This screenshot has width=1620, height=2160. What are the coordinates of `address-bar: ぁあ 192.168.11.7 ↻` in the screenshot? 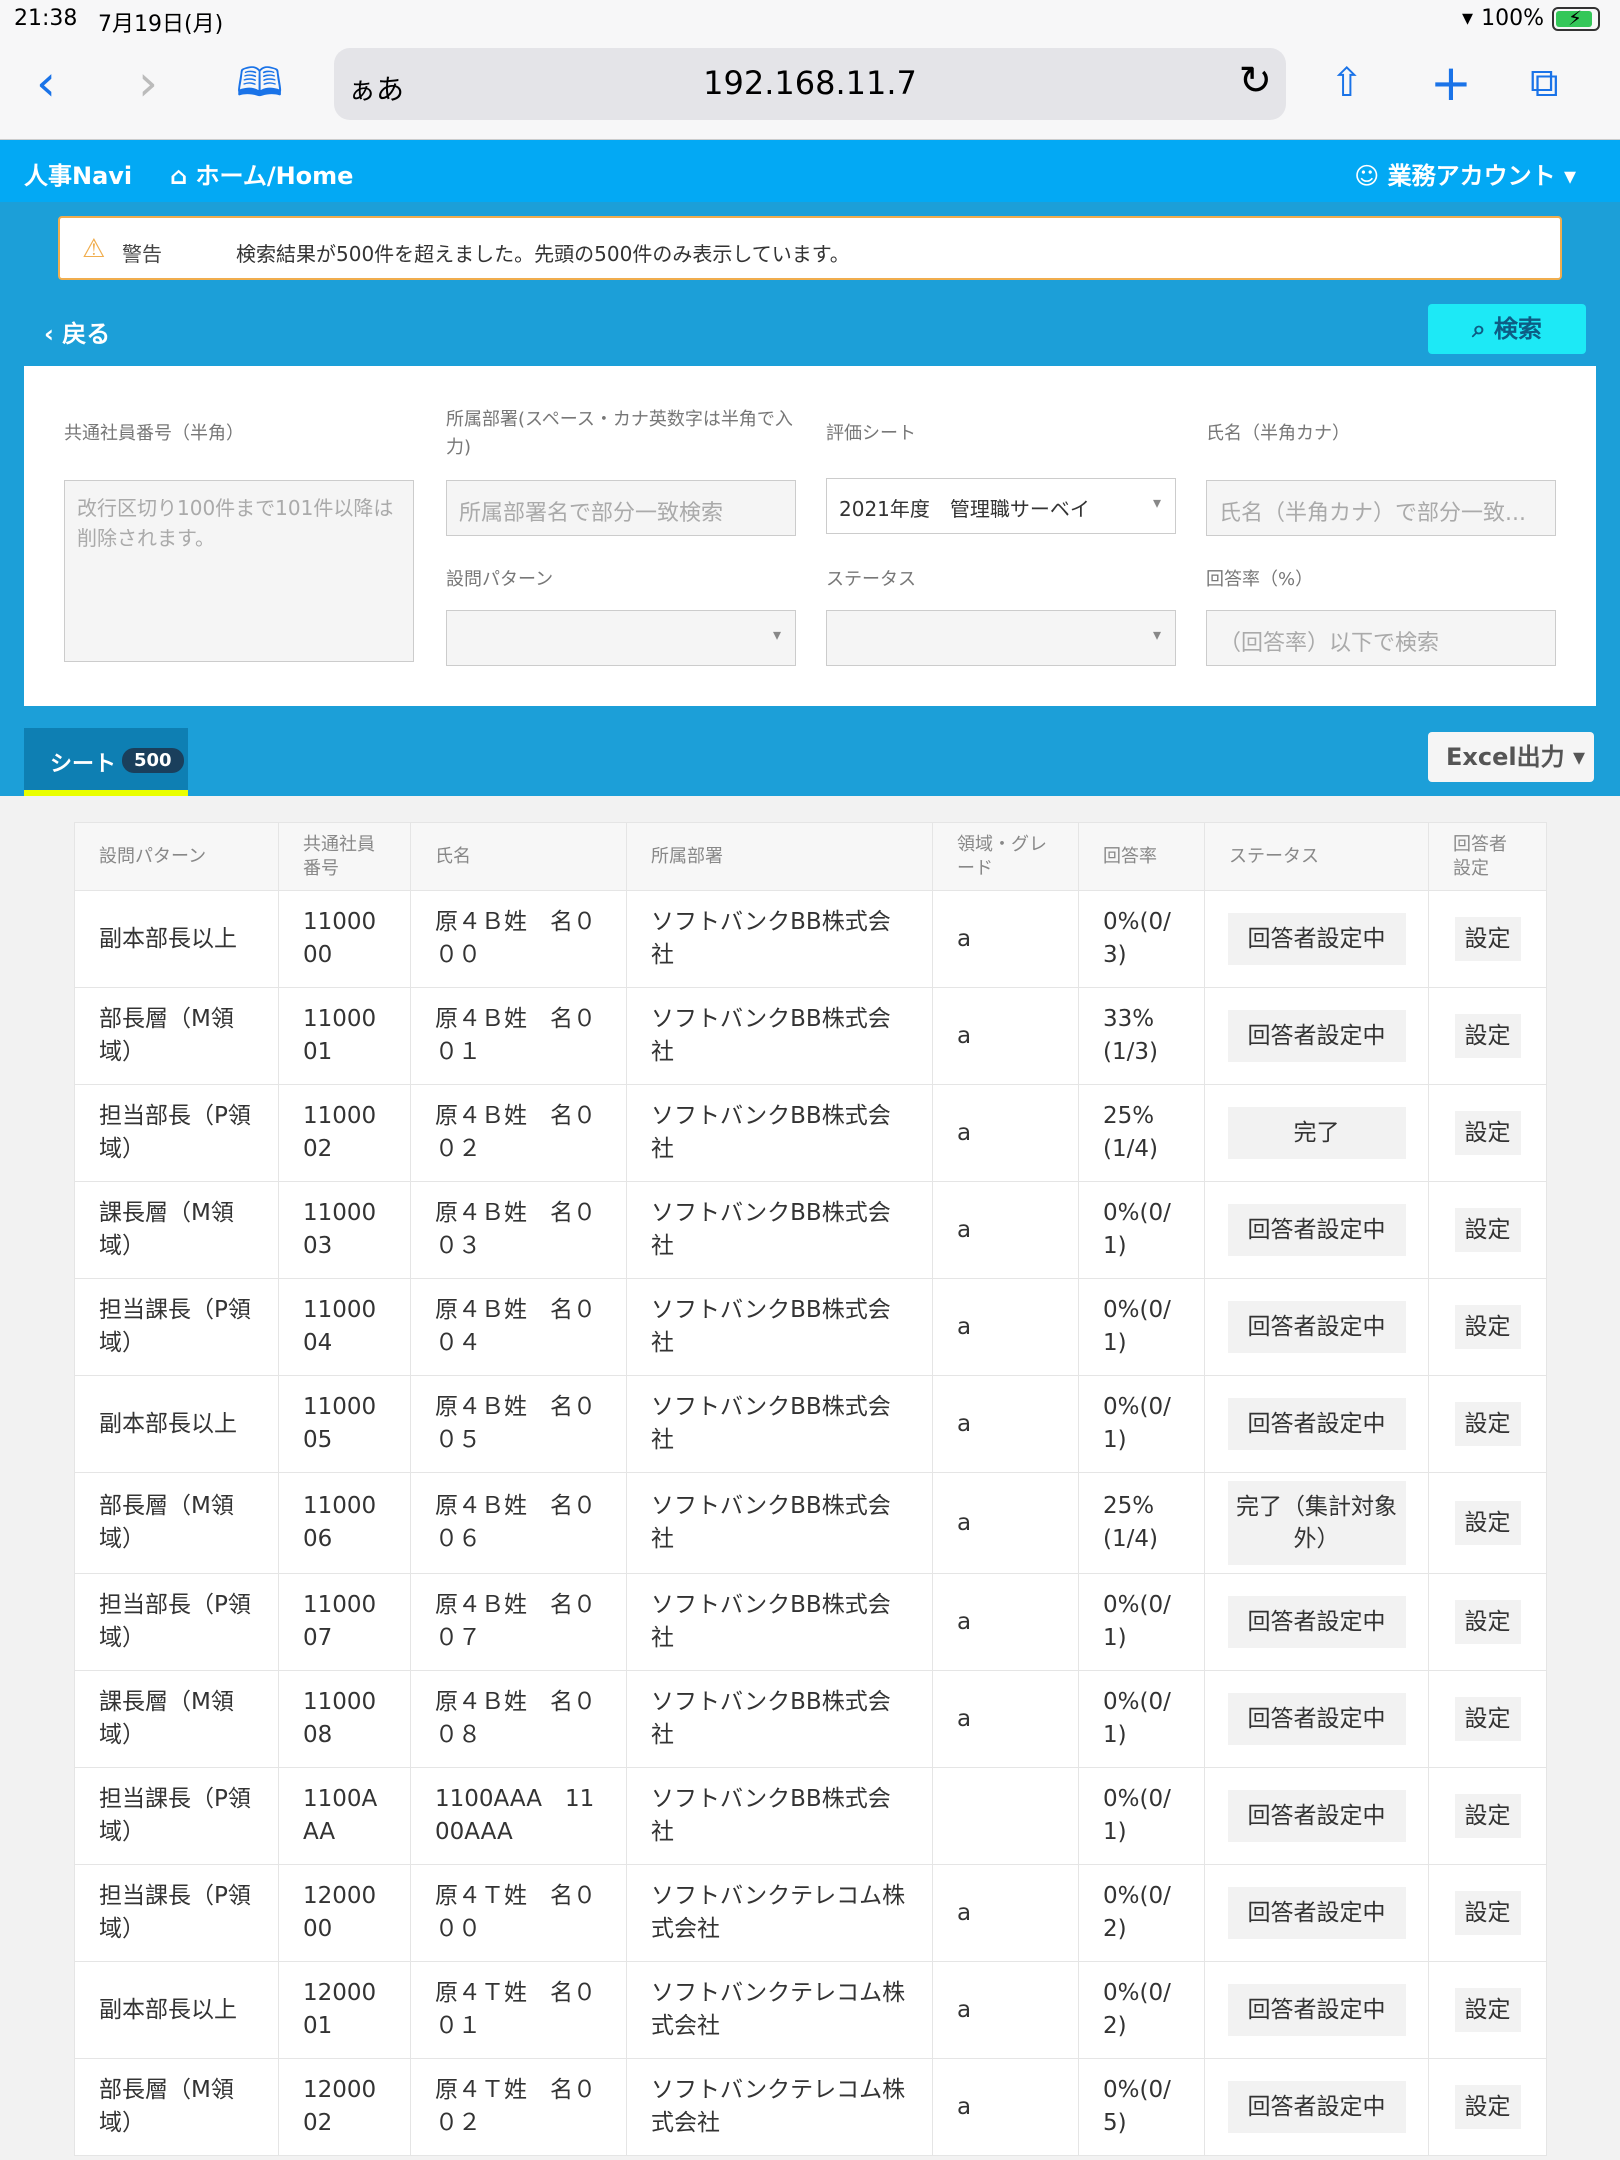 It's located at (810, 84).